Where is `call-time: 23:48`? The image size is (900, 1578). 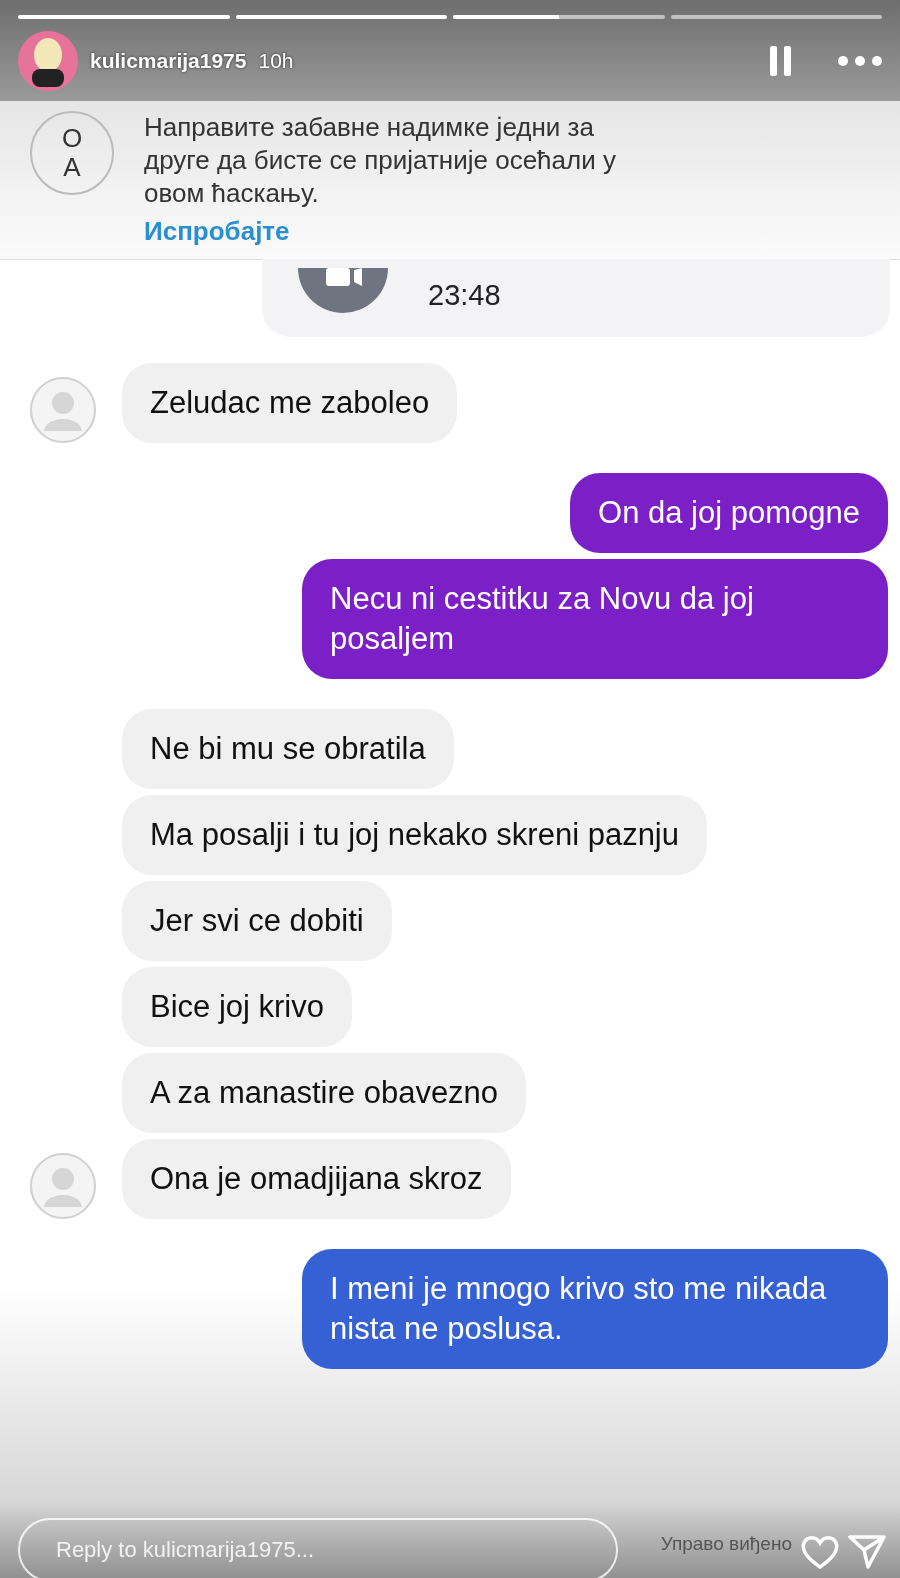
call-time: 23:48 is located at coordinates (464, 295).